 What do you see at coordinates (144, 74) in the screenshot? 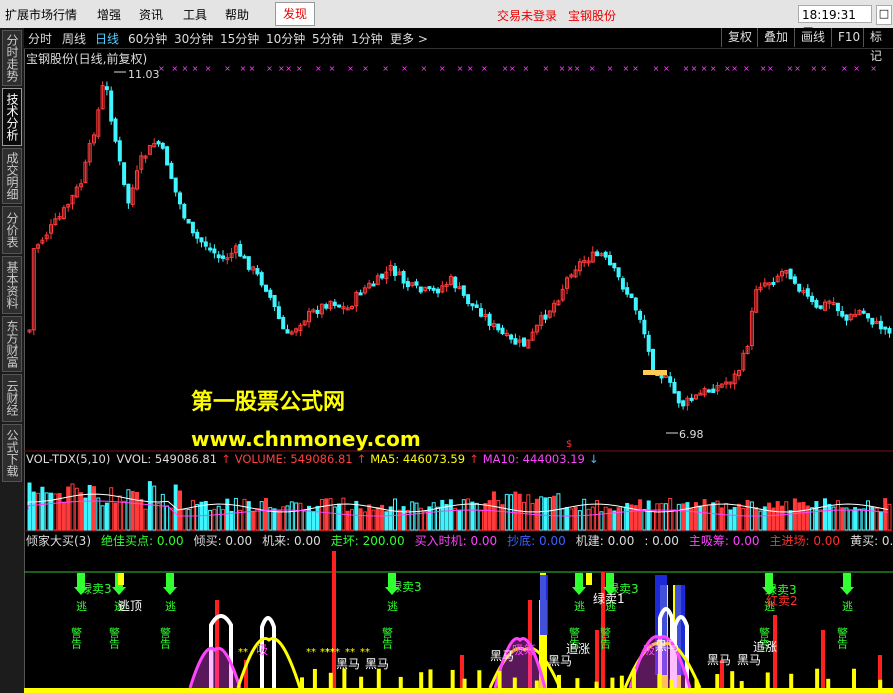
I see `high-price-label: 11.03` at bounding box center [144, 74].